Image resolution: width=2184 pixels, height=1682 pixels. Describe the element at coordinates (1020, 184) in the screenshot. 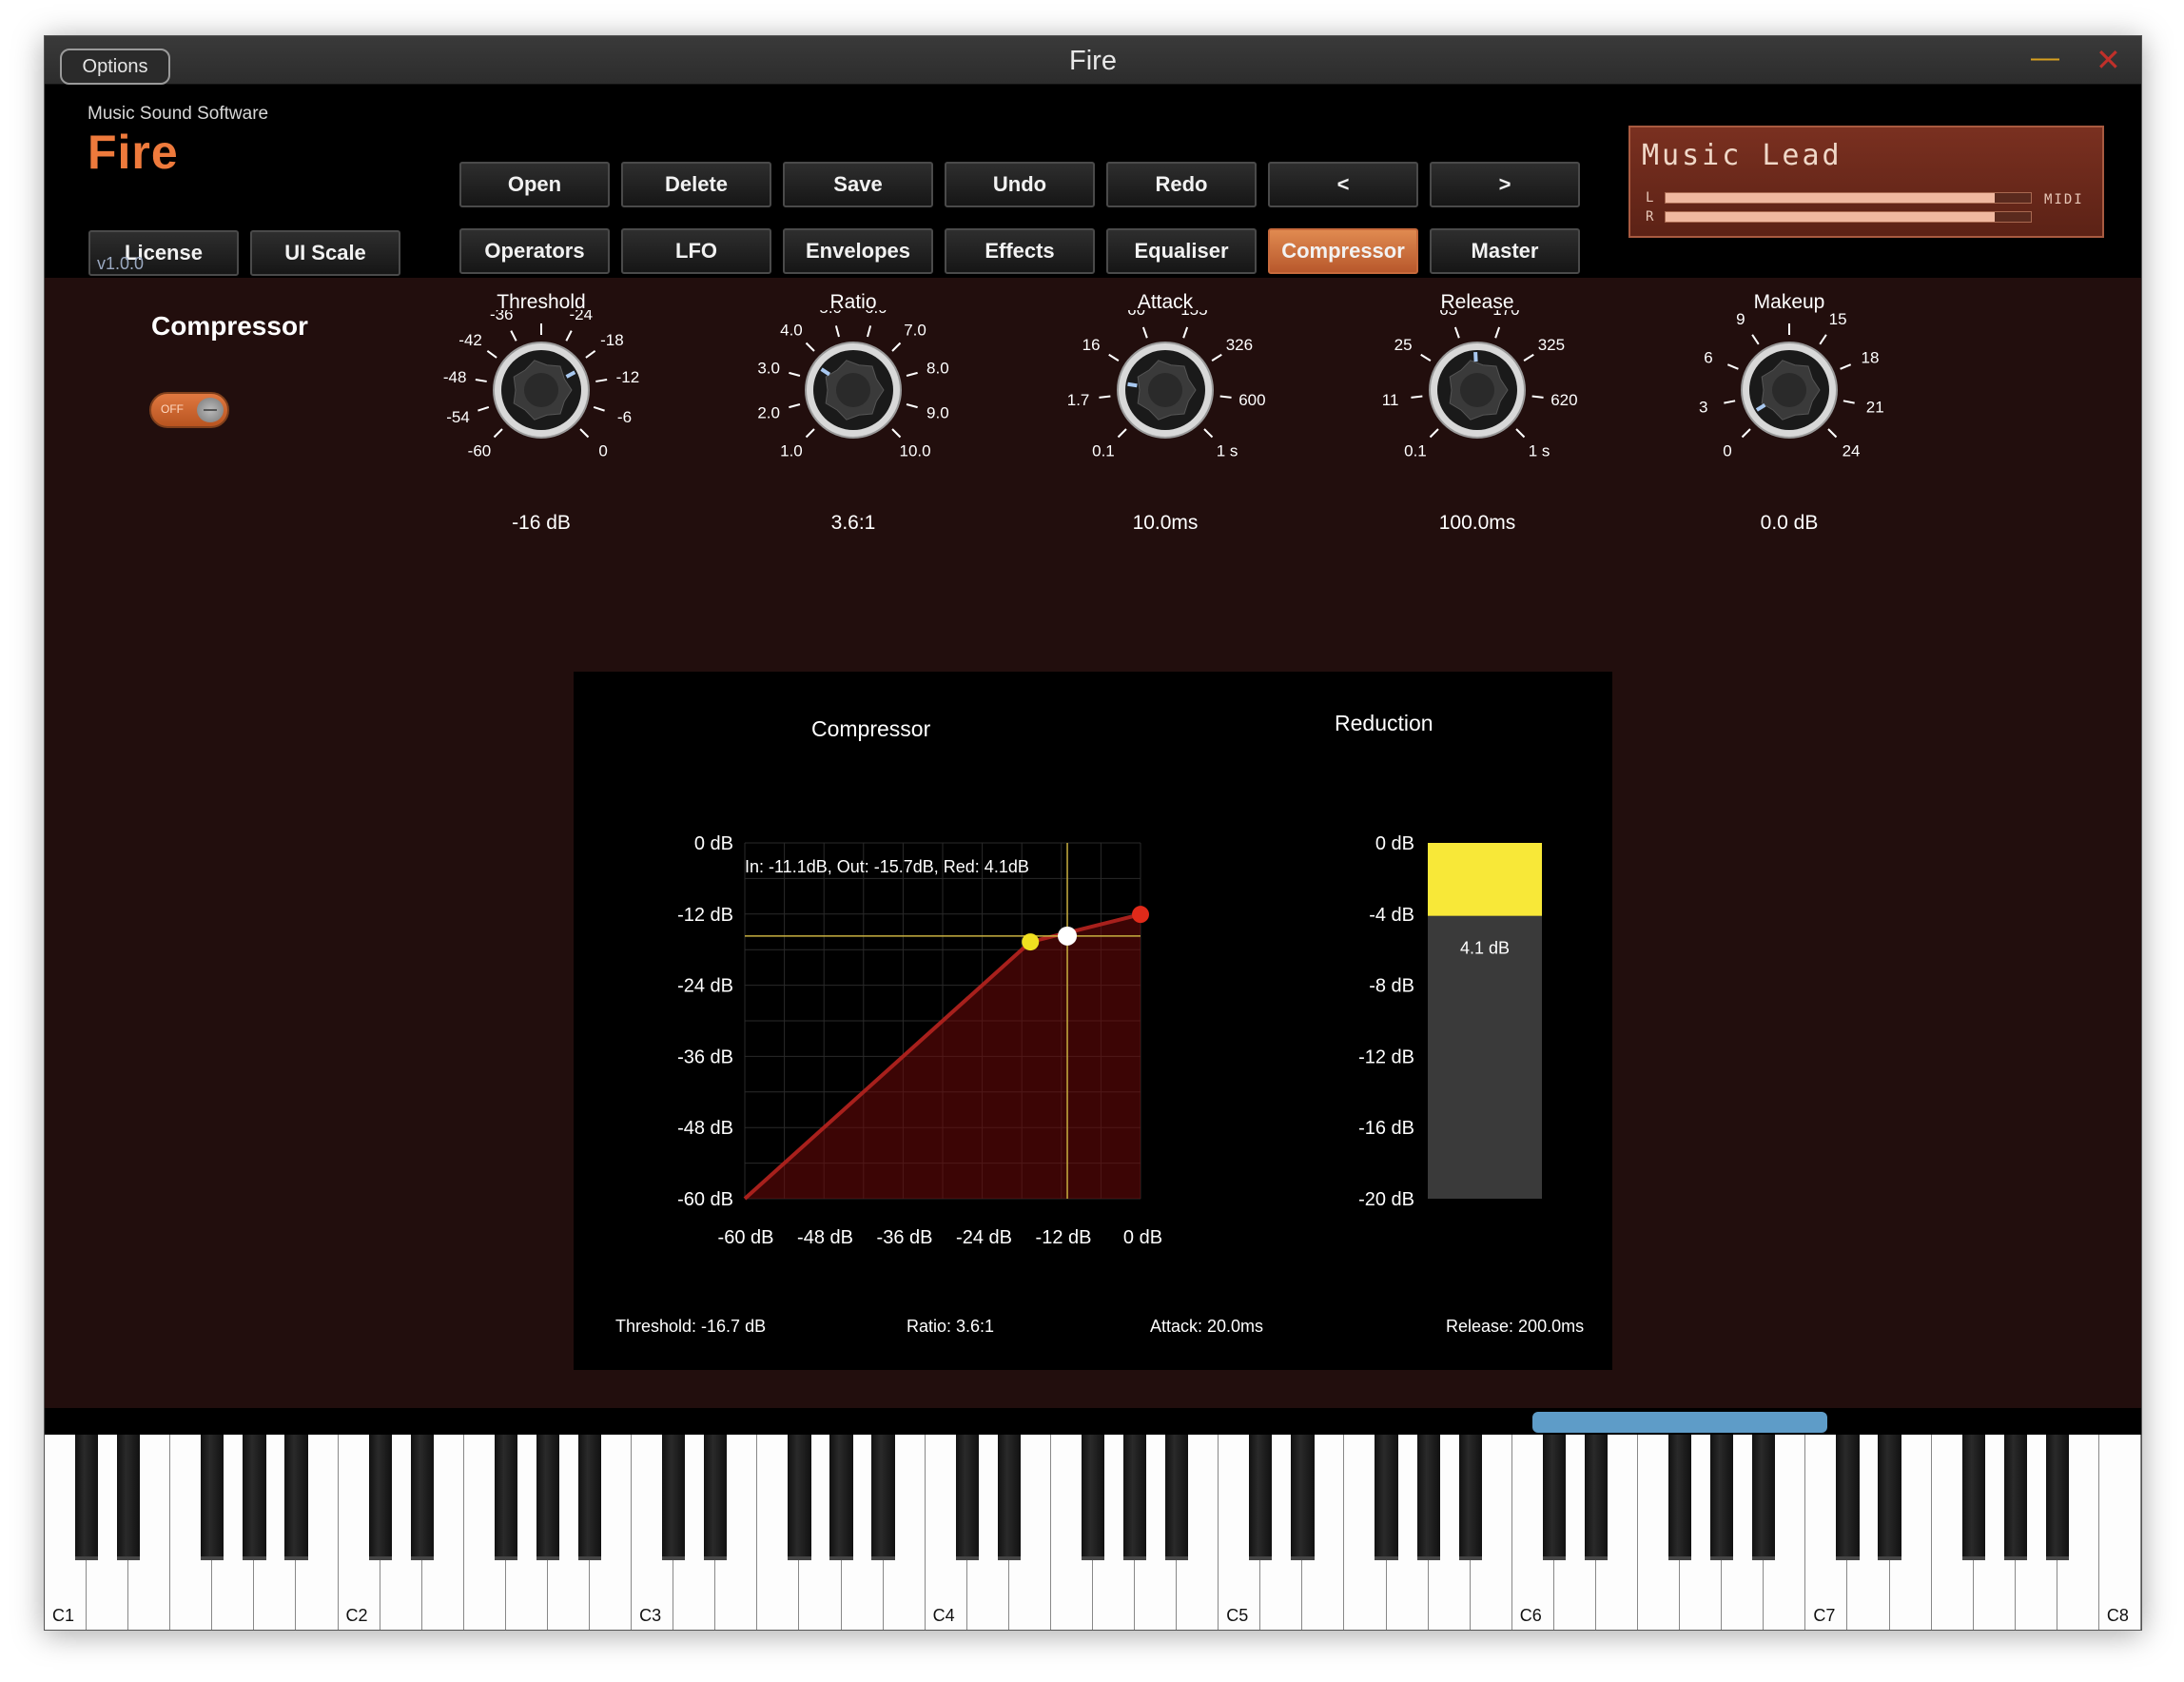

I see `undo-button: Undo` at that location.